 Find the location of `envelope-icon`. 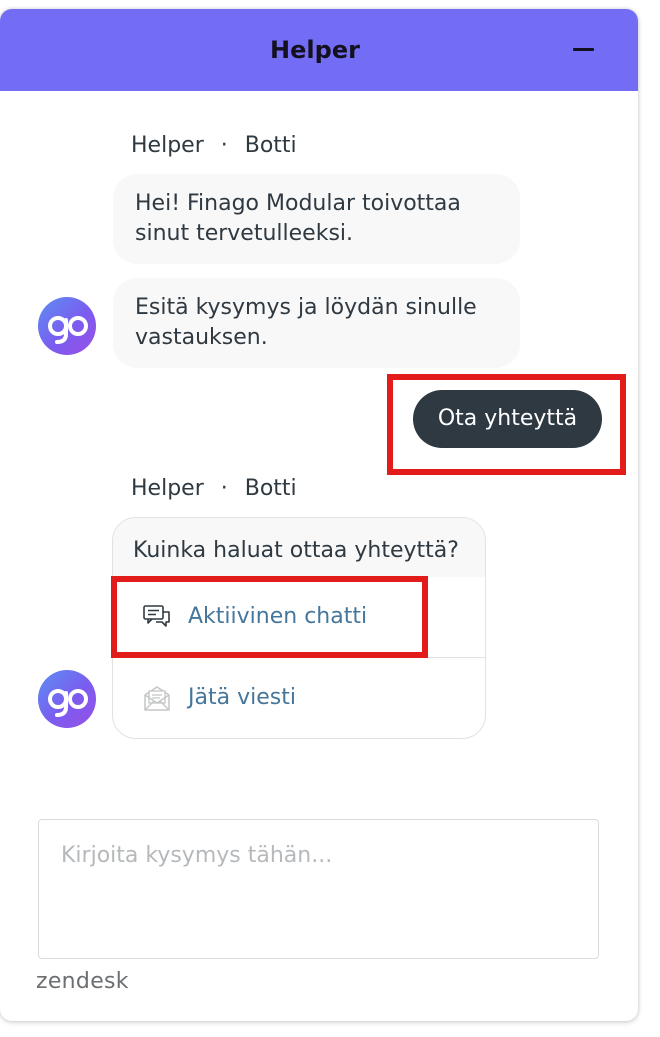

envelope-icon is located at coordinates (157, 698).